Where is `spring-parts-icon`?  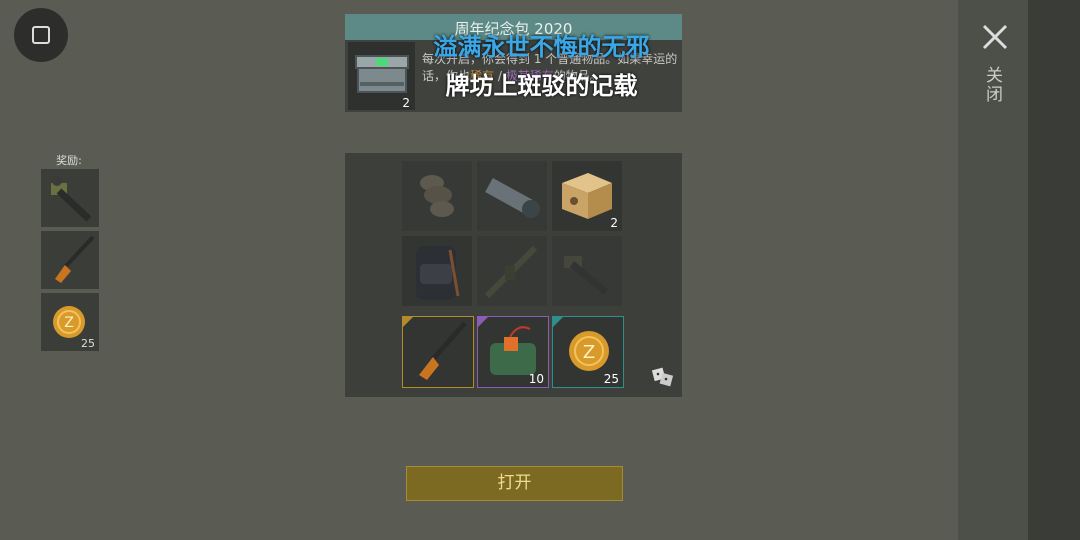 spring-parts-icon is located at coordinates (437, 196).